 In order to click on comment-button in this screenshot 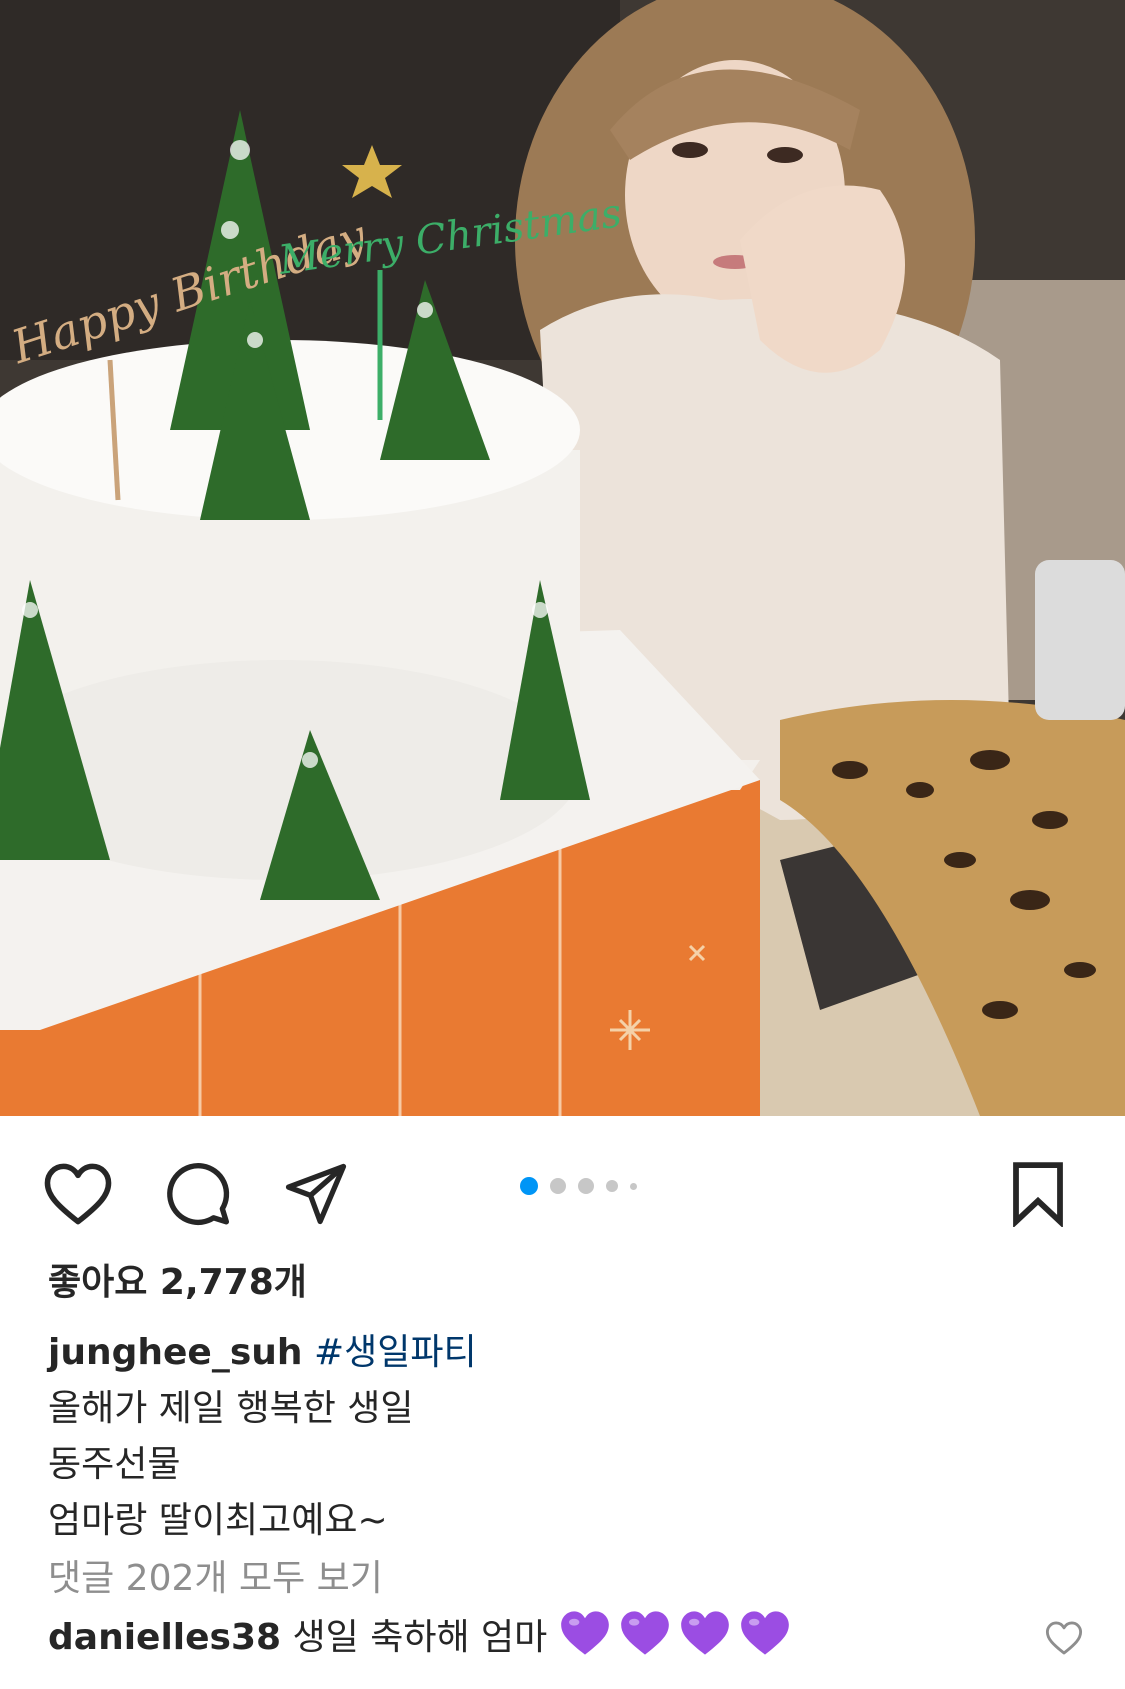, I will do `click(198, 1194)`.